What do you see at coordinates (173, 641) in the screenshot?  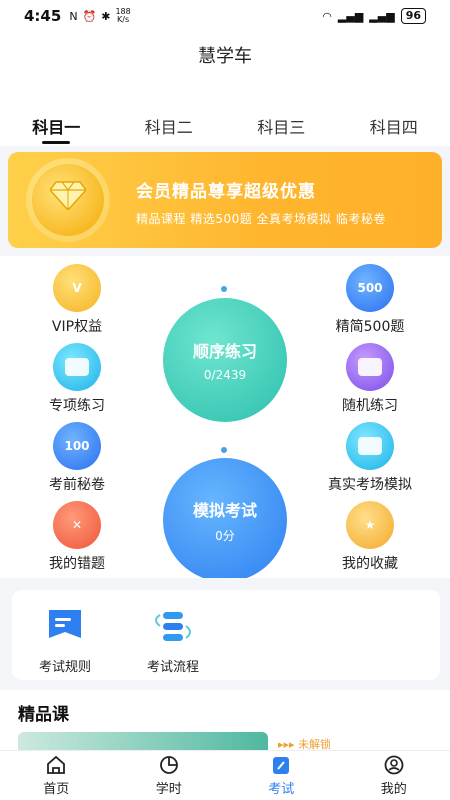 I see `exam-process-button: 考试流程` at bounding box center [173, 641].